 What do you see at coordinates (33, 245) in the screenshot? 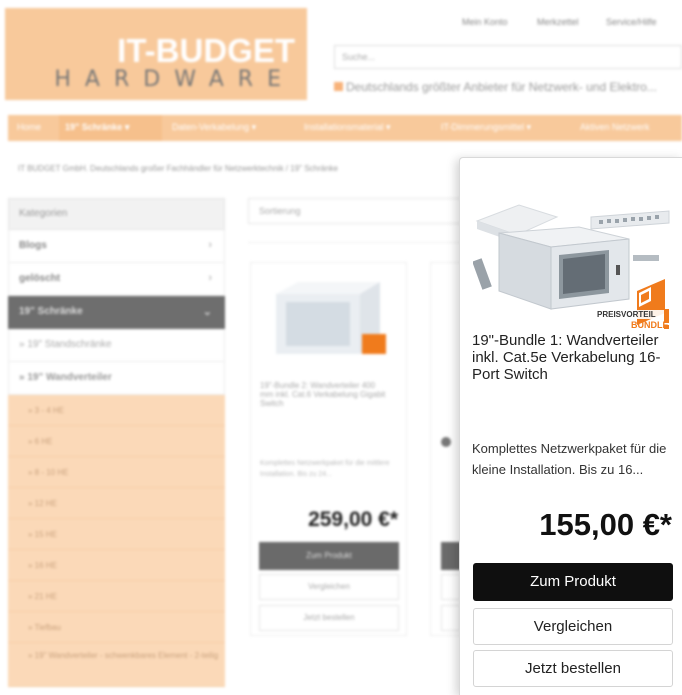
I see `sidebar-item-label: Blogs` at bounding box center [33, 245].